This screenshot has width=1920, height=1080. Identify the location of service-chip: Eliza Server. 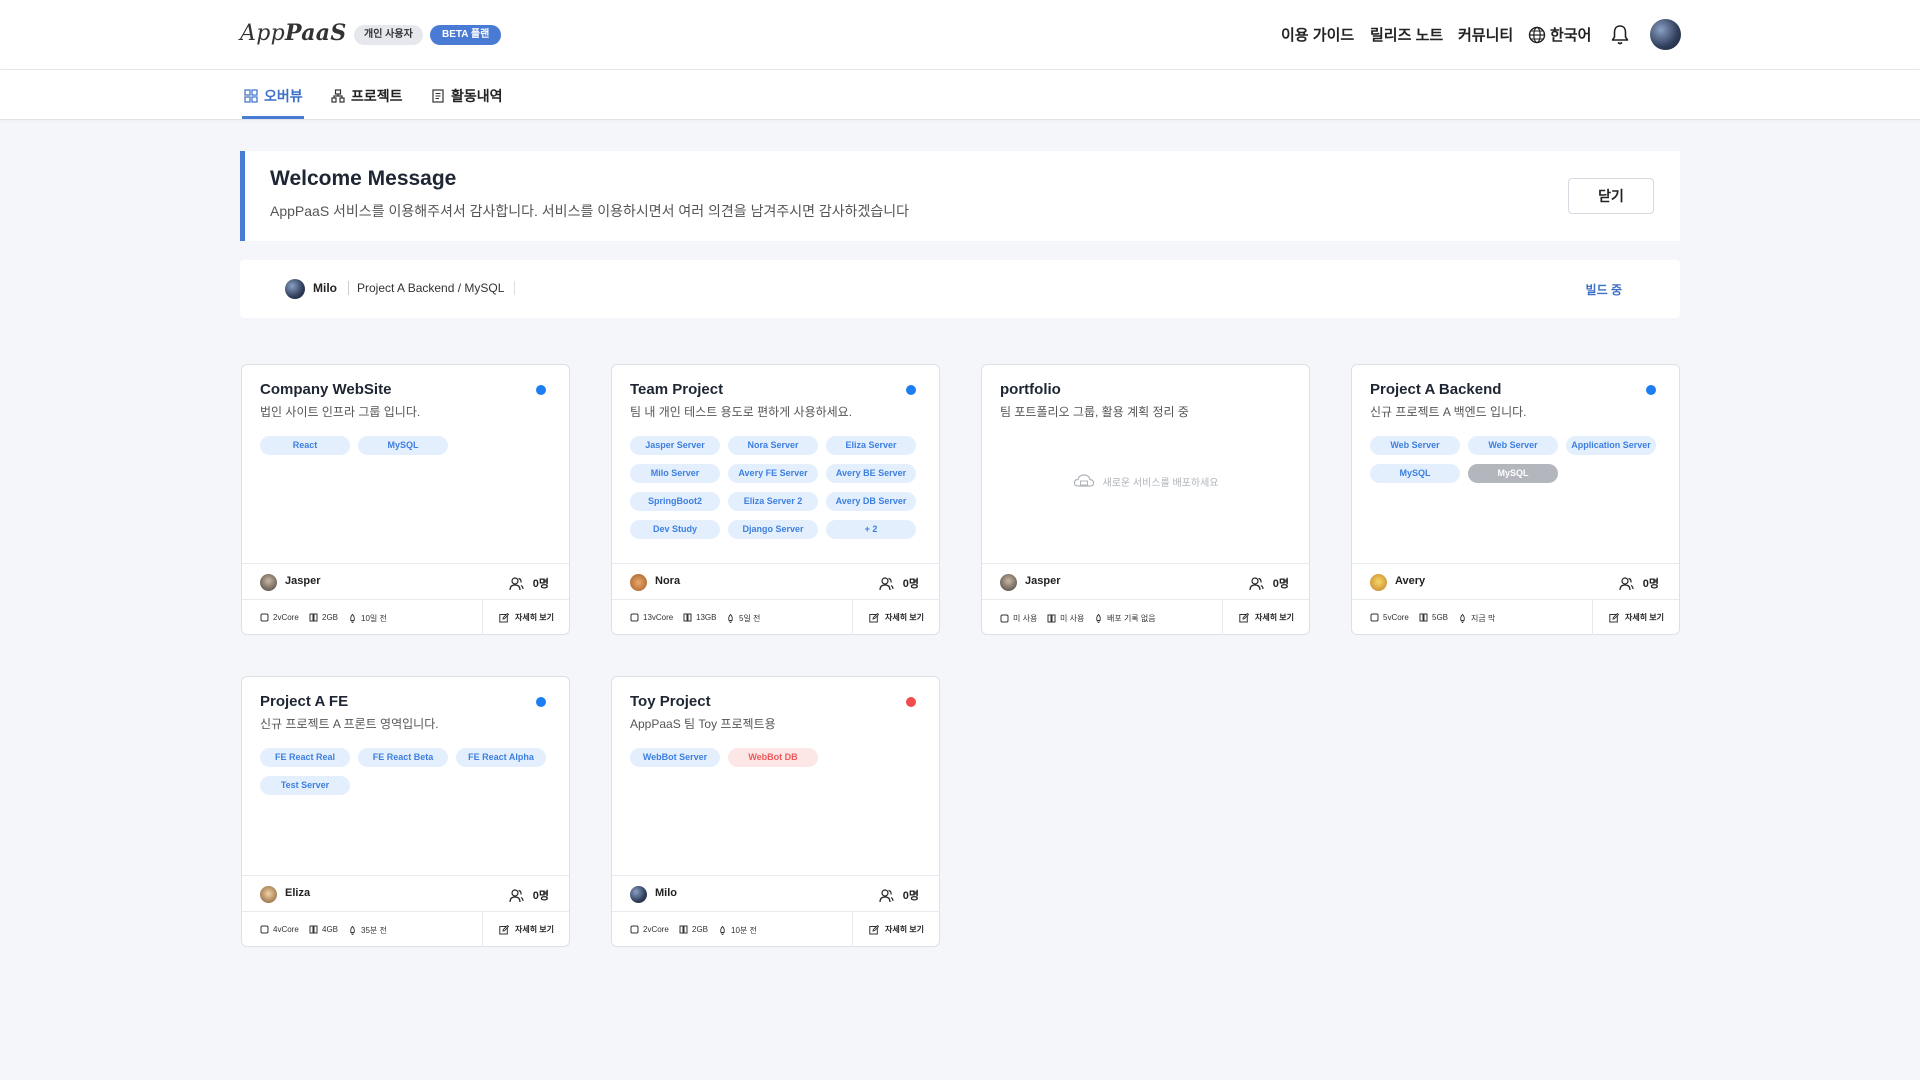
(871, 445).